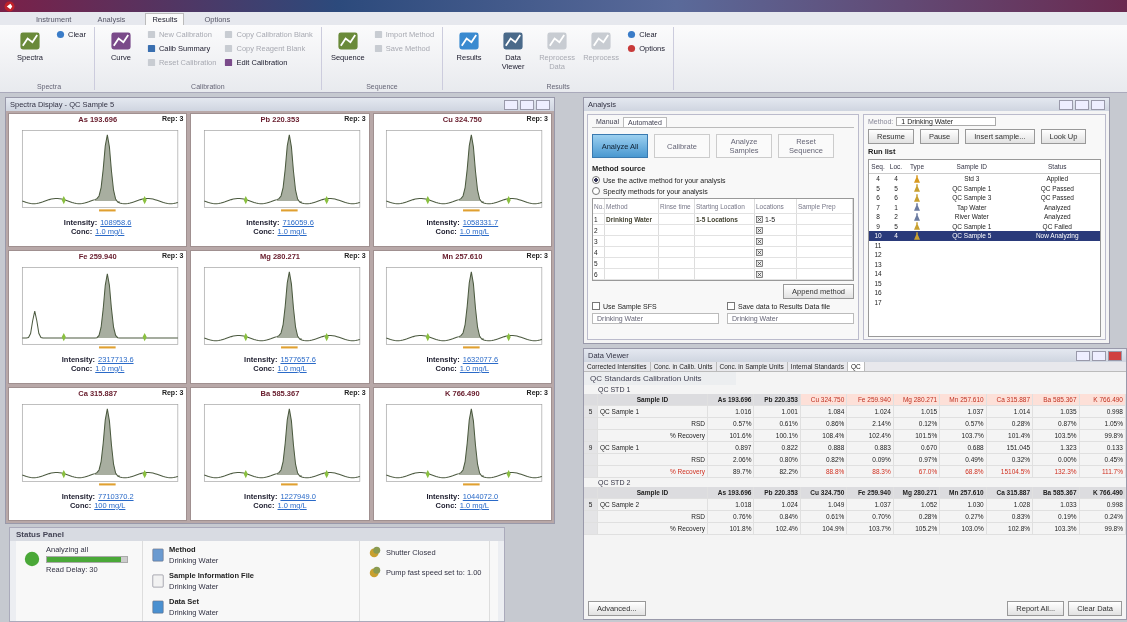 The width and height of the screenshot is (1127, 622). What do you see at coordinates (32, 559) in the screenshot?
I see `status-indicator-icon` at bounding box center [32, 559].